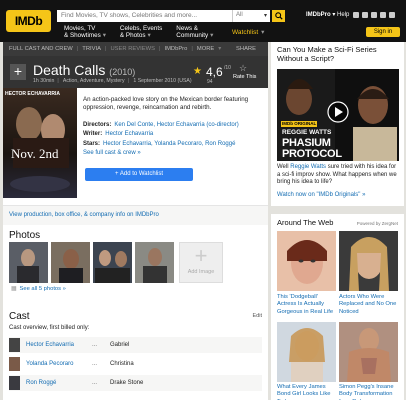 The image size is (406, 400). I want to click on watch-now-link: Watch now on "IMDb Originals" », so click(321, 195).